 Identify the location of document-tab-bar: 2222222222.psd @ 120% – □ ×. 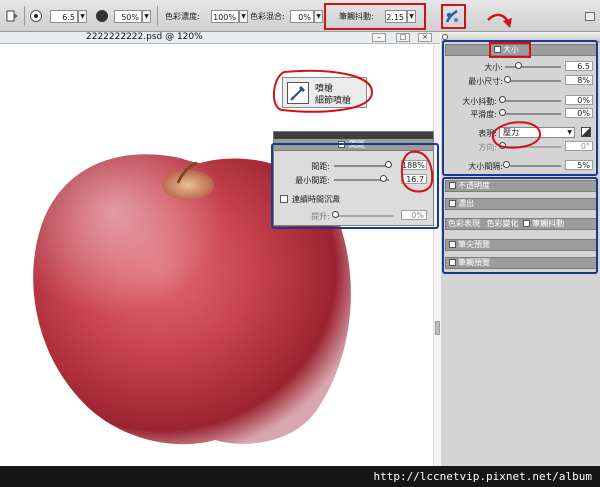
(220, 38).